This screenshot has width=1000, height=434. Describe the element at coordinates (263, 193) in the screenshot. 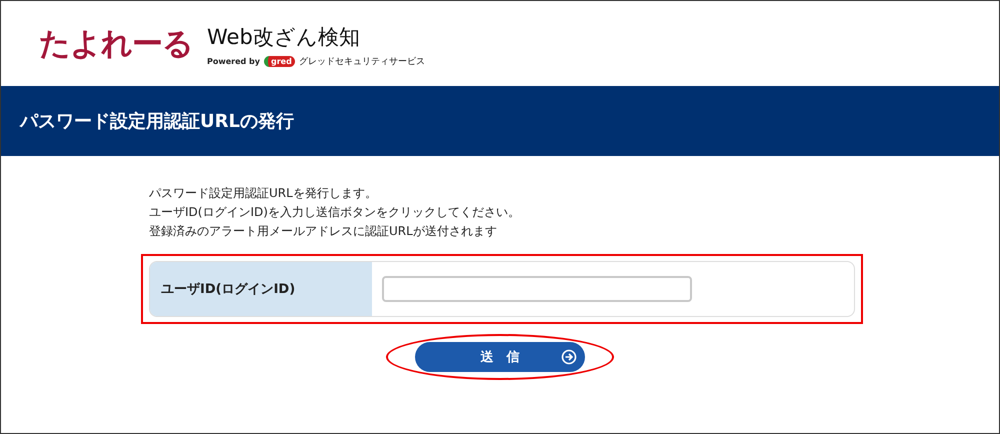

I see `instruction-text: パスワード設定用認証URLを発行します。` at that location.